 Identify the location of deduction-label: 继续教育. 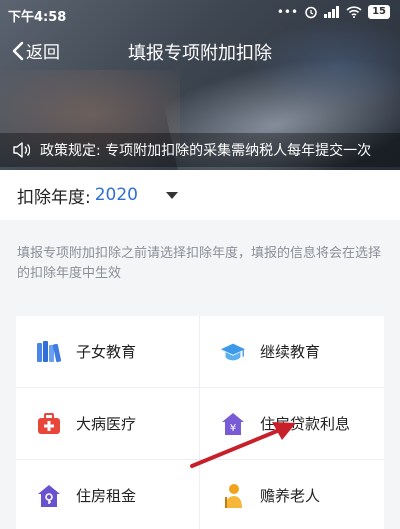
(290, 352).